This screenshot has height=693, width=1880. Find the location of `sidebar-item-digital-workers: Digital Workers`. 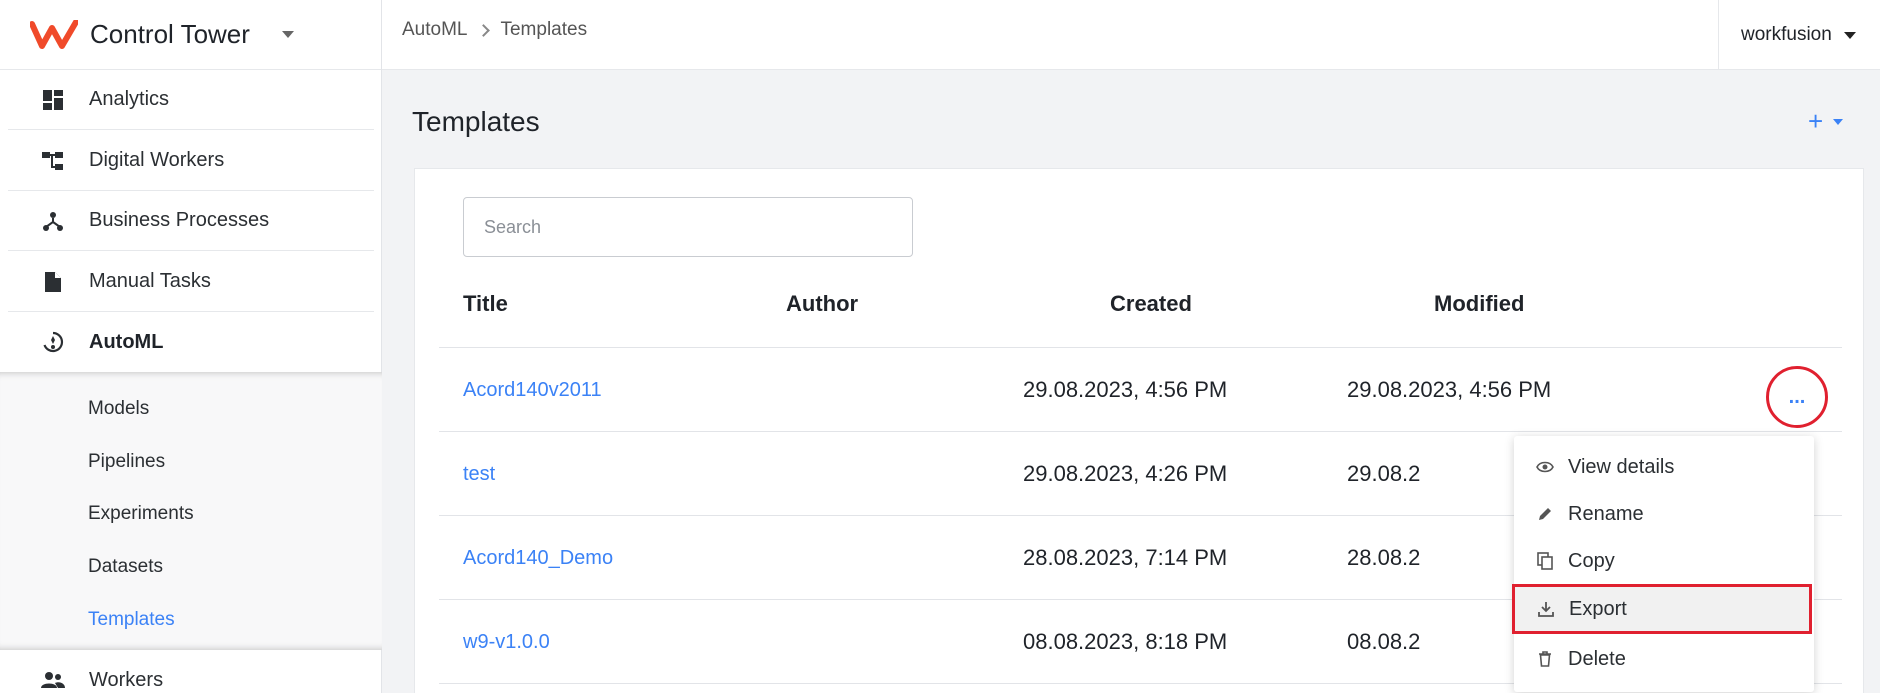

sidebar-item-digital-workers: Digital Workers is located at coordinates (191, 161).